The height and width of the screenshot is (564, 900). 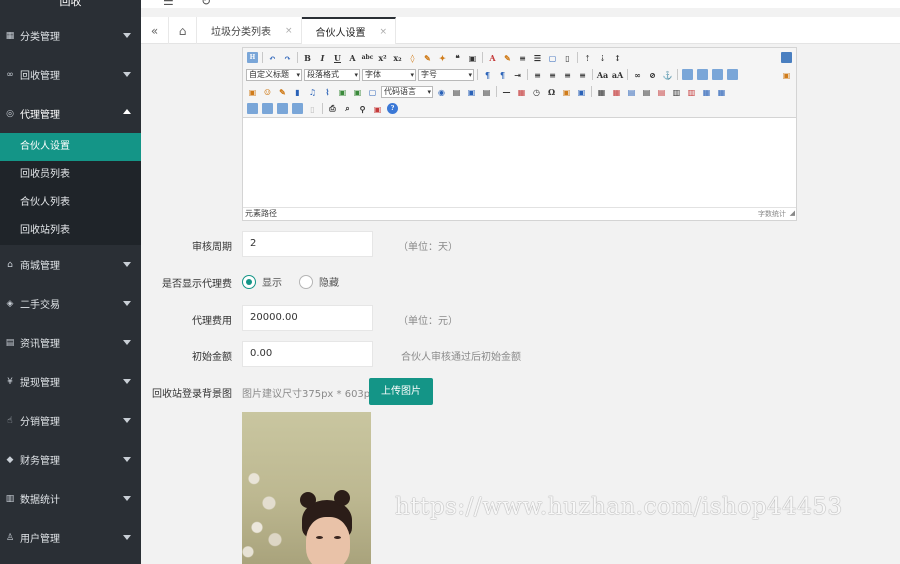 What do you see at coordinates (441, 91) in the screenshot?
I see `page-break-icon: ◉` at bounding box center [441, 91].